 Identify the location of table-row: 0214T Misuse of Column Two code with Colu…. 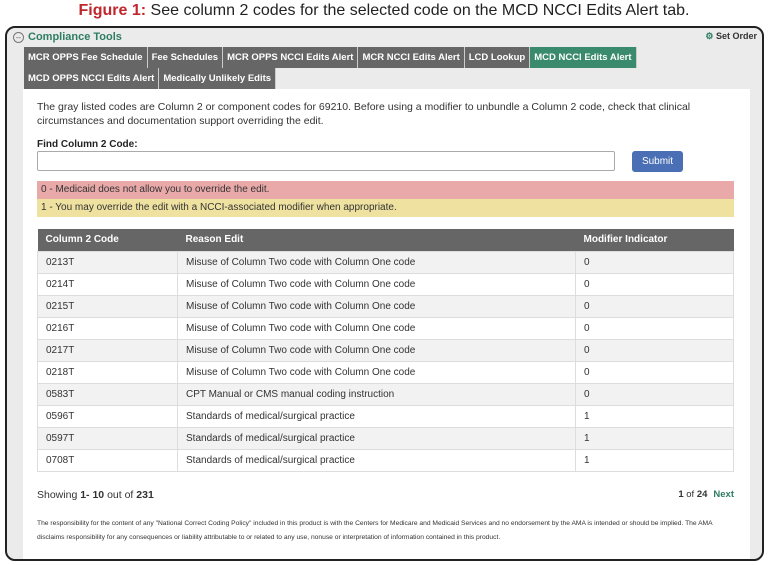
(385, 284).